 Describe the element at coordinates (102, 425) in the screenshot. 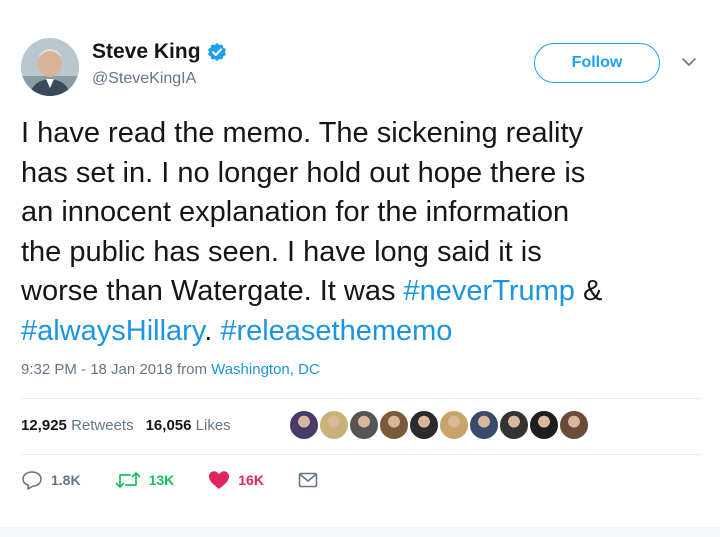

I see `retweets-label: Retweets` at that location.